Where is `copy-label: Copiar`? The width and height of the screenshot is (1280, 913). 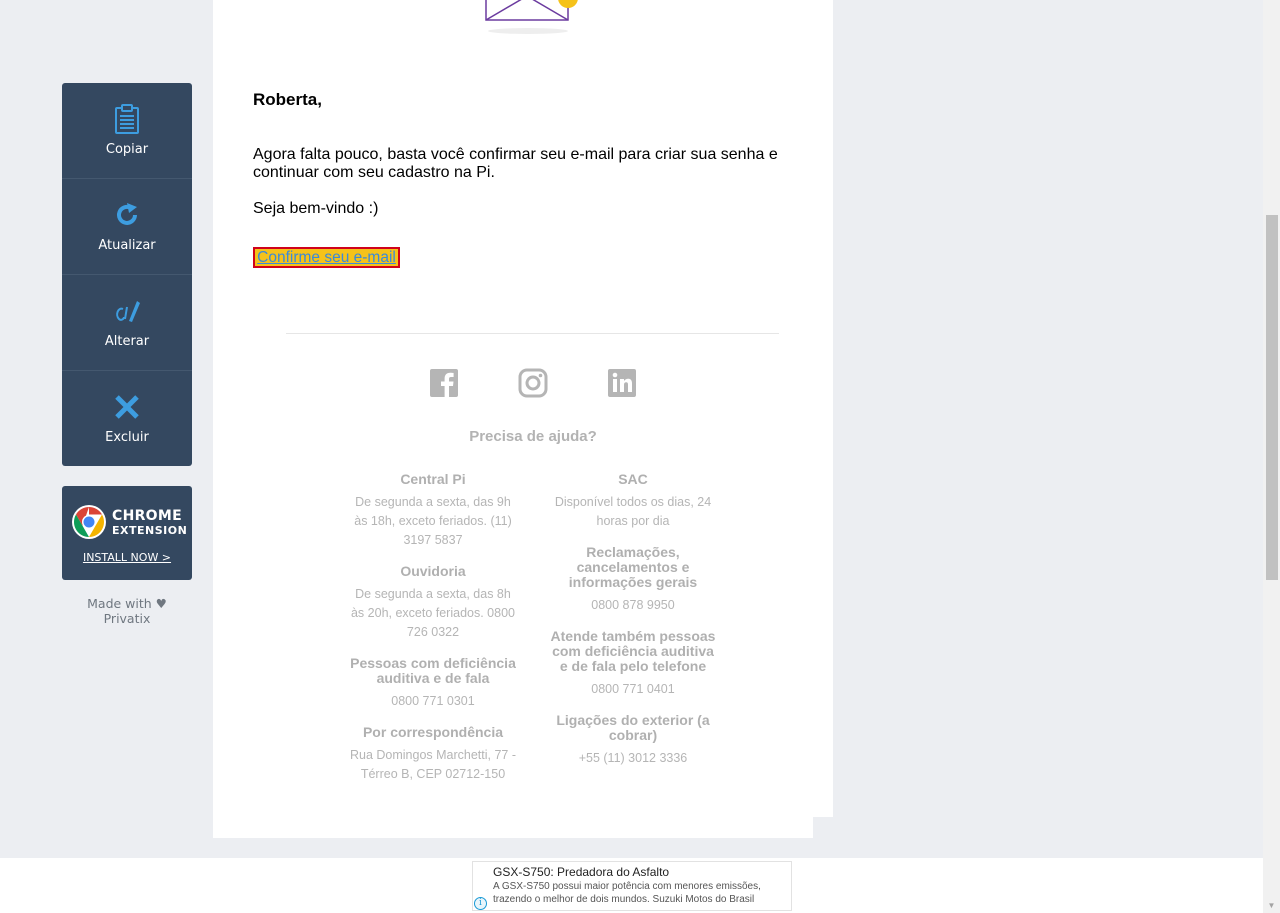 copy-label: Copiar is located at coordinates (127, 149).